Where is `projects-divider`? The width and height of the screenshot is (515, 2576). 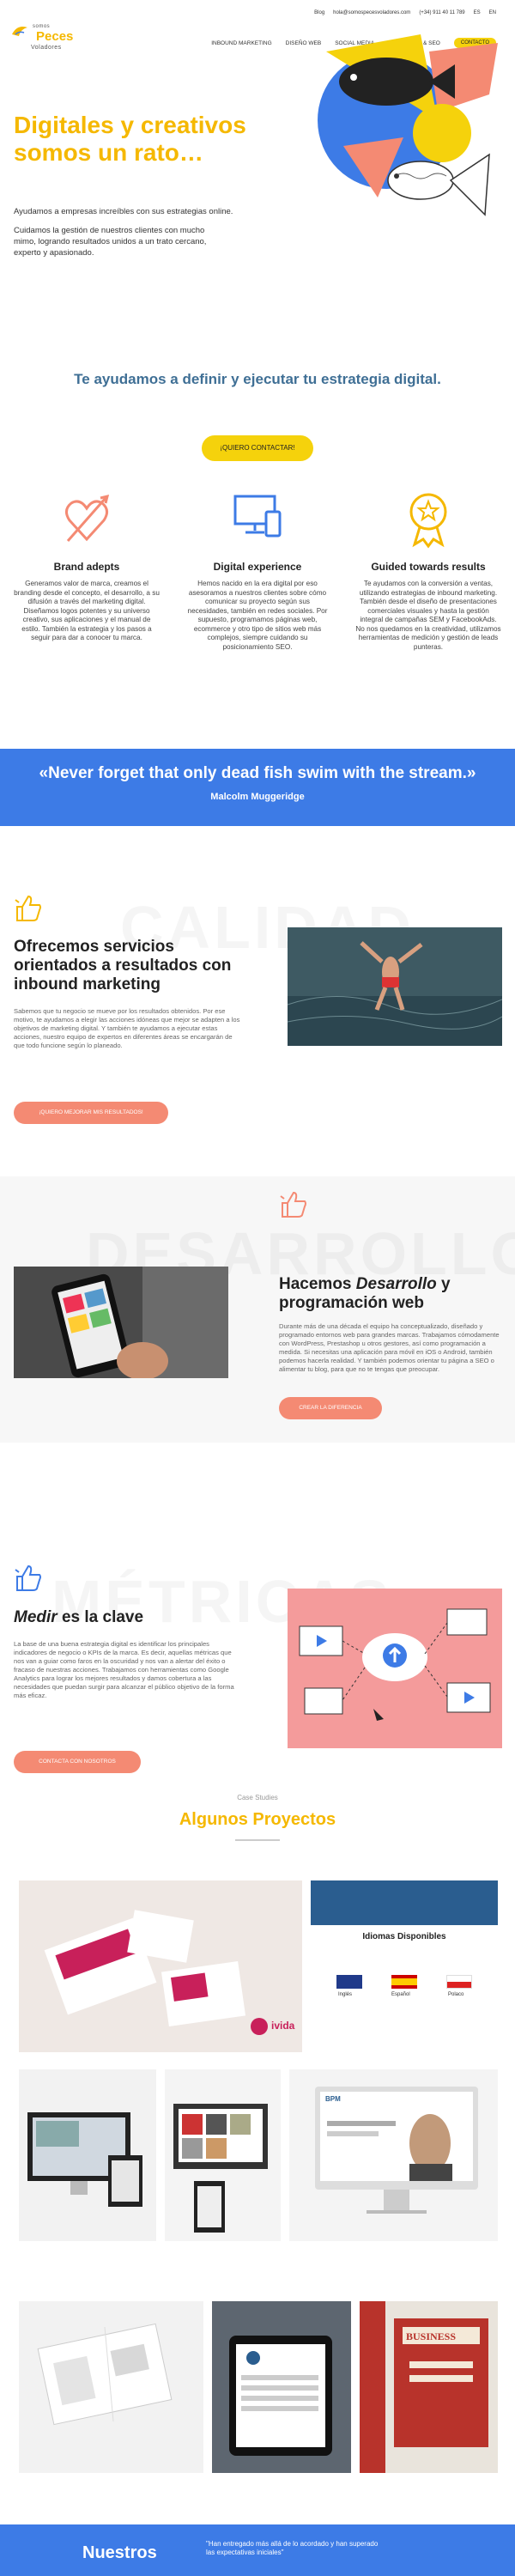
projects-divider is located at coordinates (257, 1840).